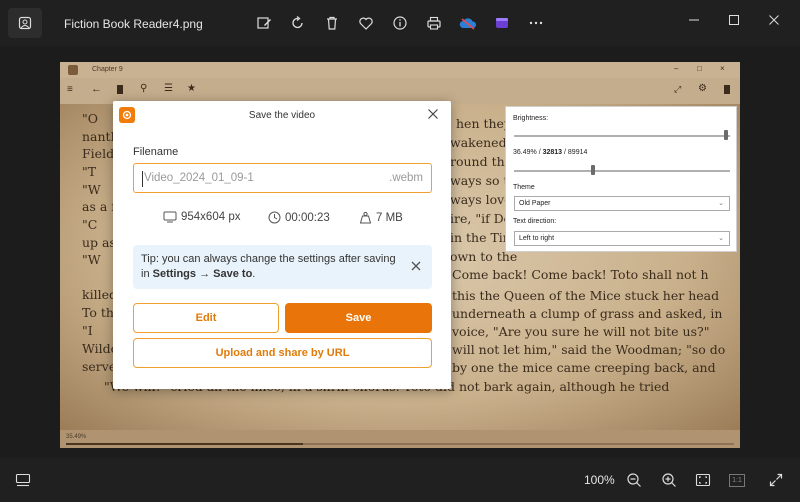 This screenshot has width=800, height=502. What do you see at coordinates (737, 480) in the screenshot?
I see `actual-size-icon: 1:1` at bounding box center [737, 480].